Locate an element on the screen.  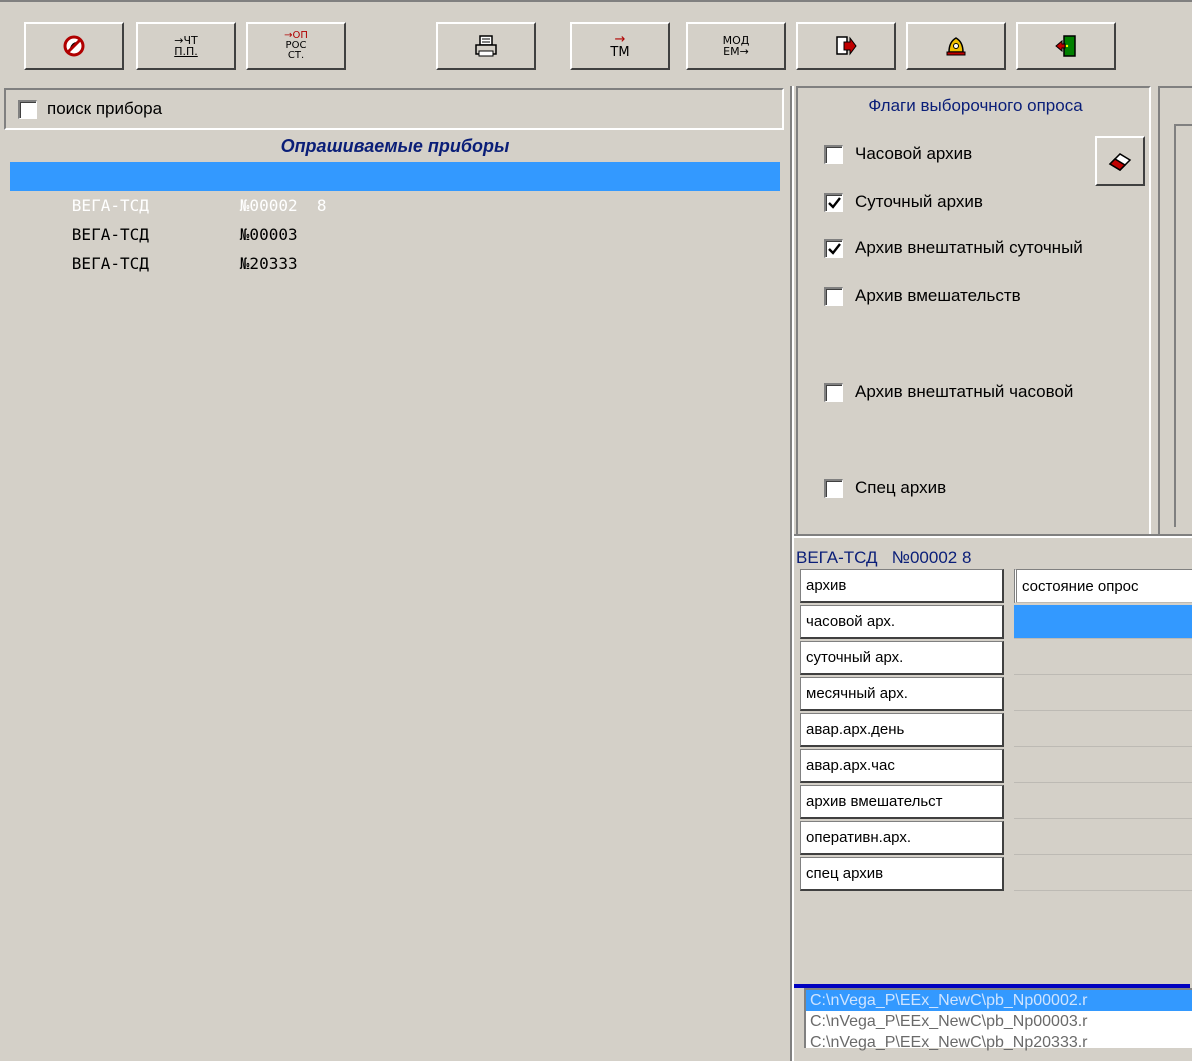
print-button is located at coordinates (486, 46).